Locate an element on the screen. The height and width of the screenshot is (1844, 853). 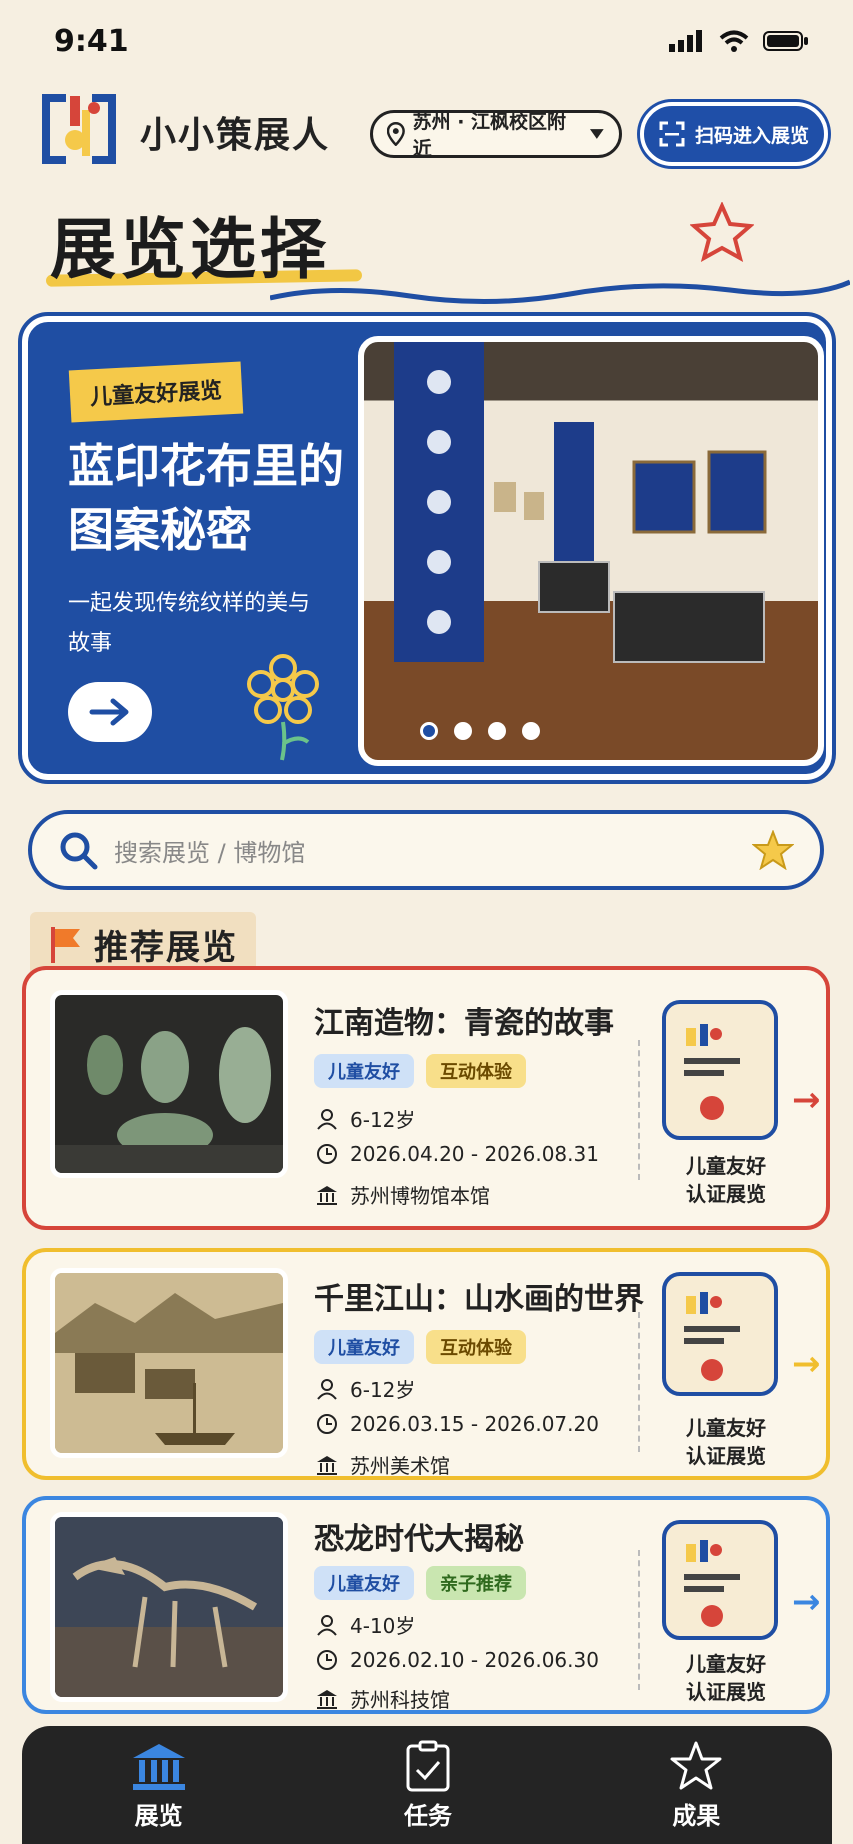
scan-button: 扫码进入展览 is located at coordinates (734, 134).